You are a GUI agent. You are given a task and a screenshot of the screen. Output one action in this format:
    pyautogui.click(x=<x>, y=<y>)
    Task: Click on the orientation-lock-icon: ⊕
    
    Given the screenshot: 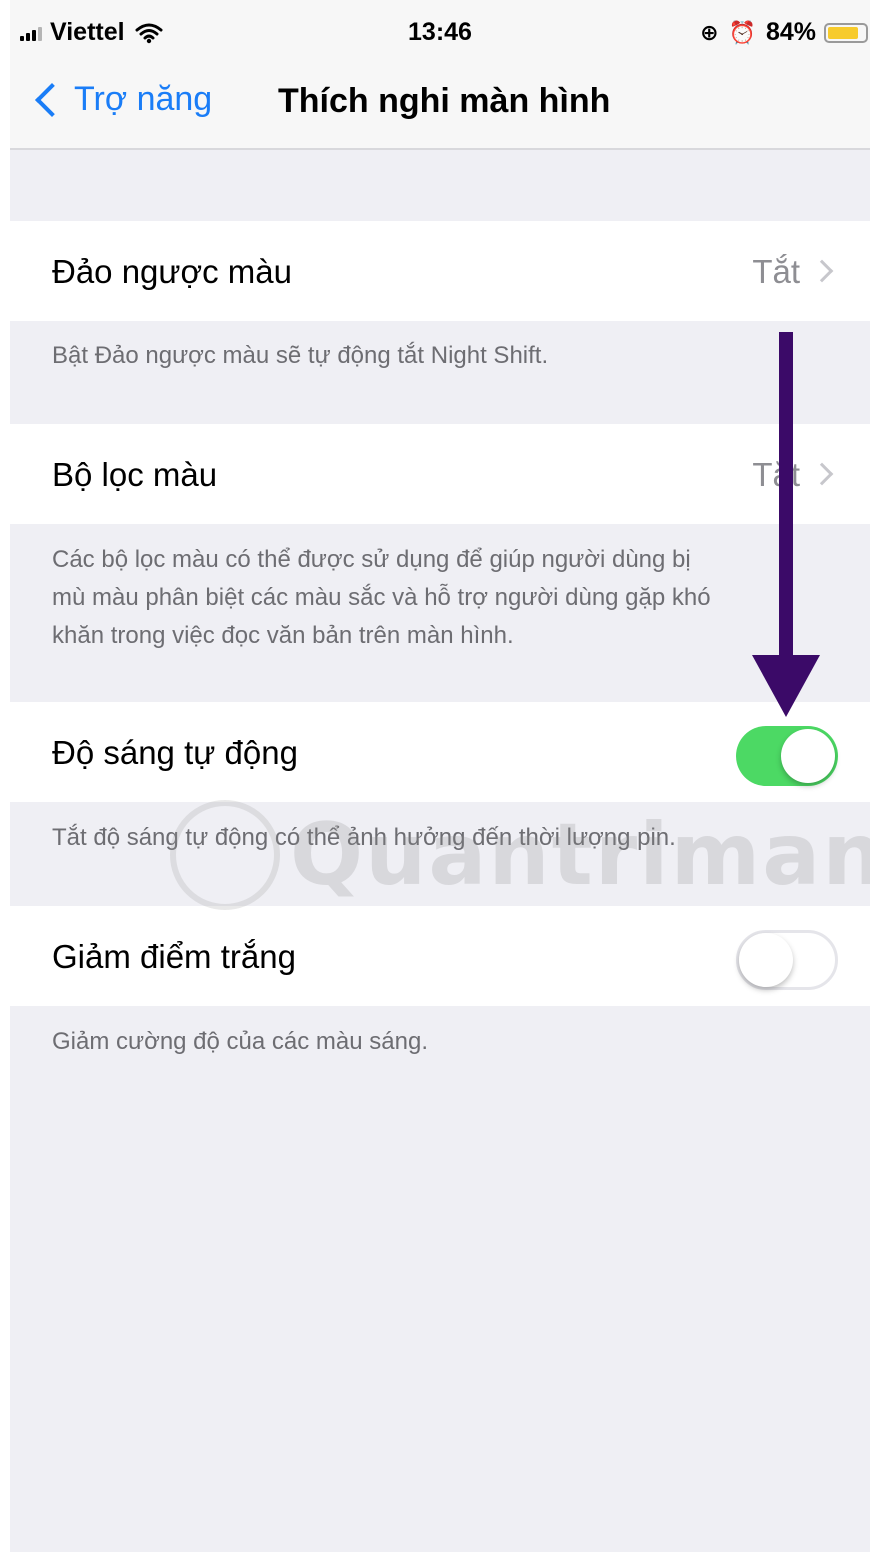 What is the action you would take?
    pyautogui.click(x=709, y=32)
    